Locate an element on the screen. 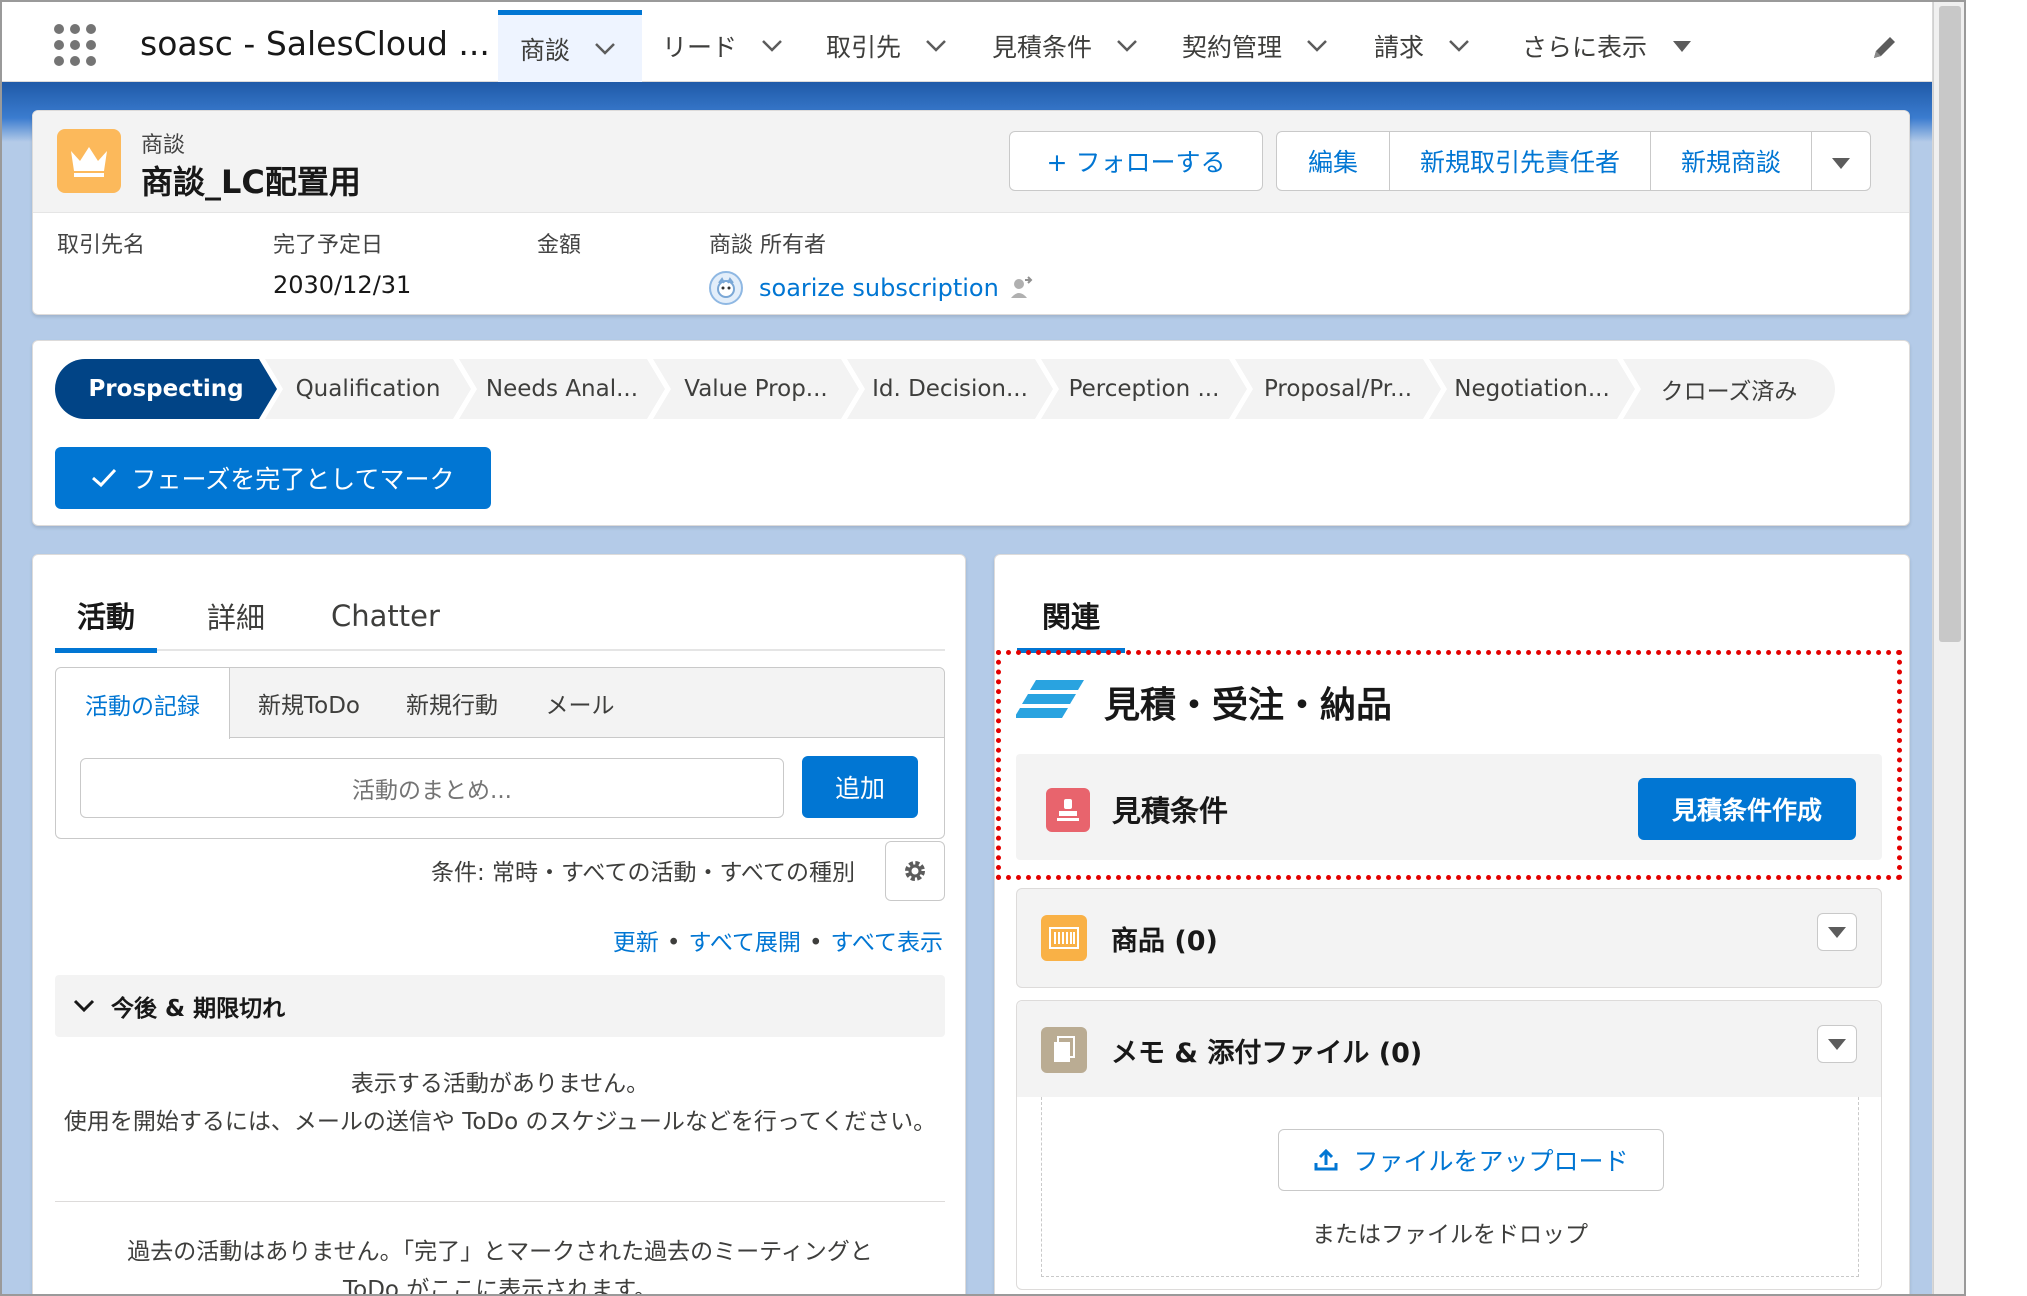 The width and height of the screenshot is (2027, 1296). scrollbar-thumb is located at coordinates (1950, 324).